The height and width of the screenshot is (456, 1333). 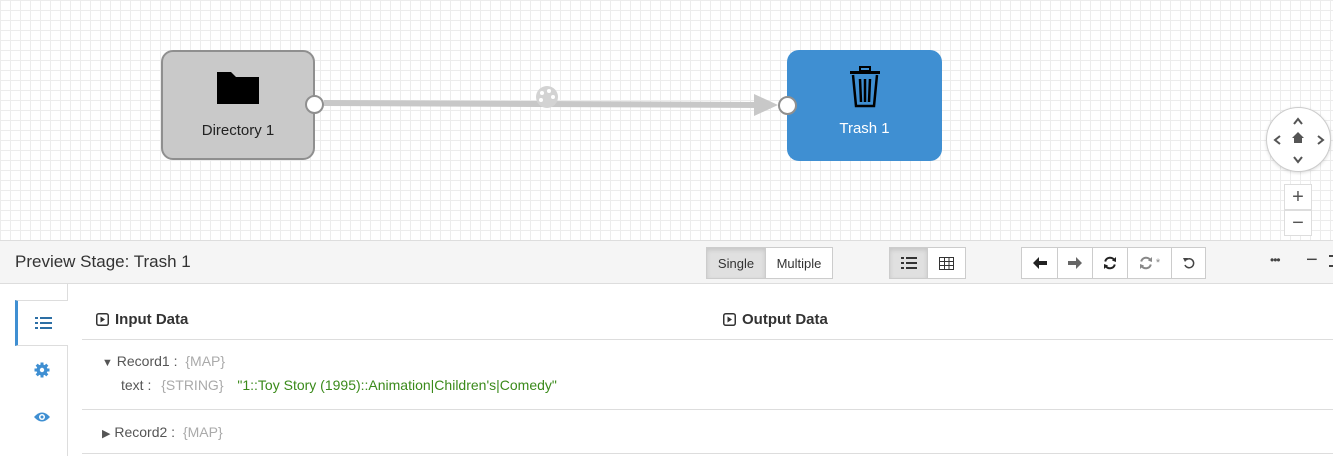 I want to click on more-options-icon: •••, so click(x=1275, y=260).